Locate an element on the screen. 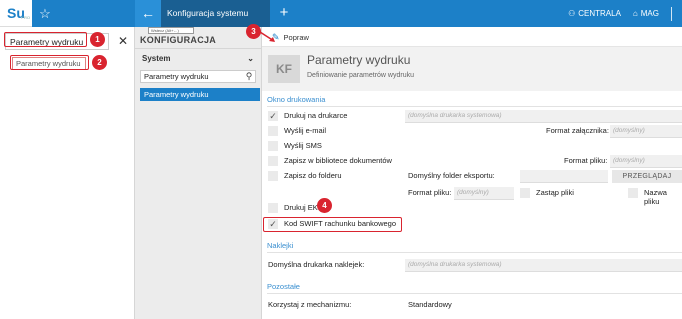 The width and height of the screenshot is (682, 319). warehouse-icon: ⌂ is located at coordinates (635, 13).